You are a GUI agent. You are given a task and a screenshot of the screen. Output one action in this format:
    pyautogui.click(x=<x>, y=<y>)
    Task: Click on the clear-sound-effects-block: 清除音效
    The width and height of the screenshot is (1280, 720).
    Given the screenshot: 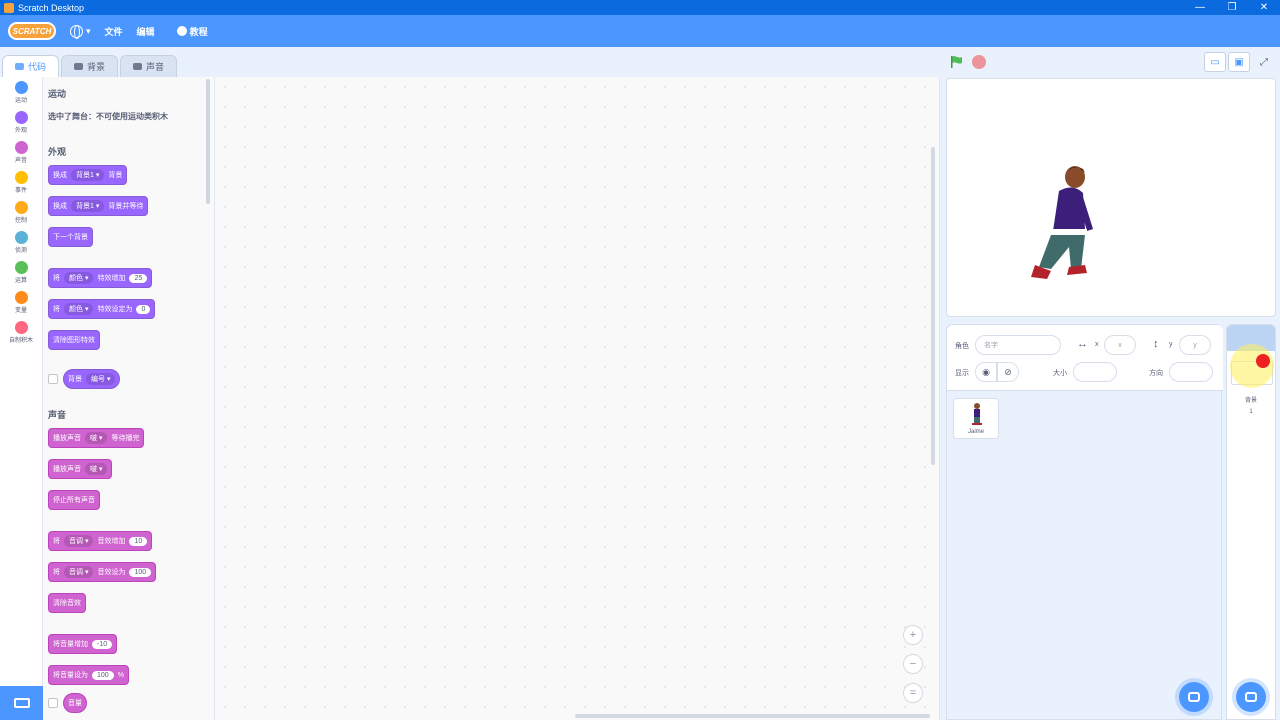 What is the action you would take?
    pyautogui.click(x=67, y=603)
    